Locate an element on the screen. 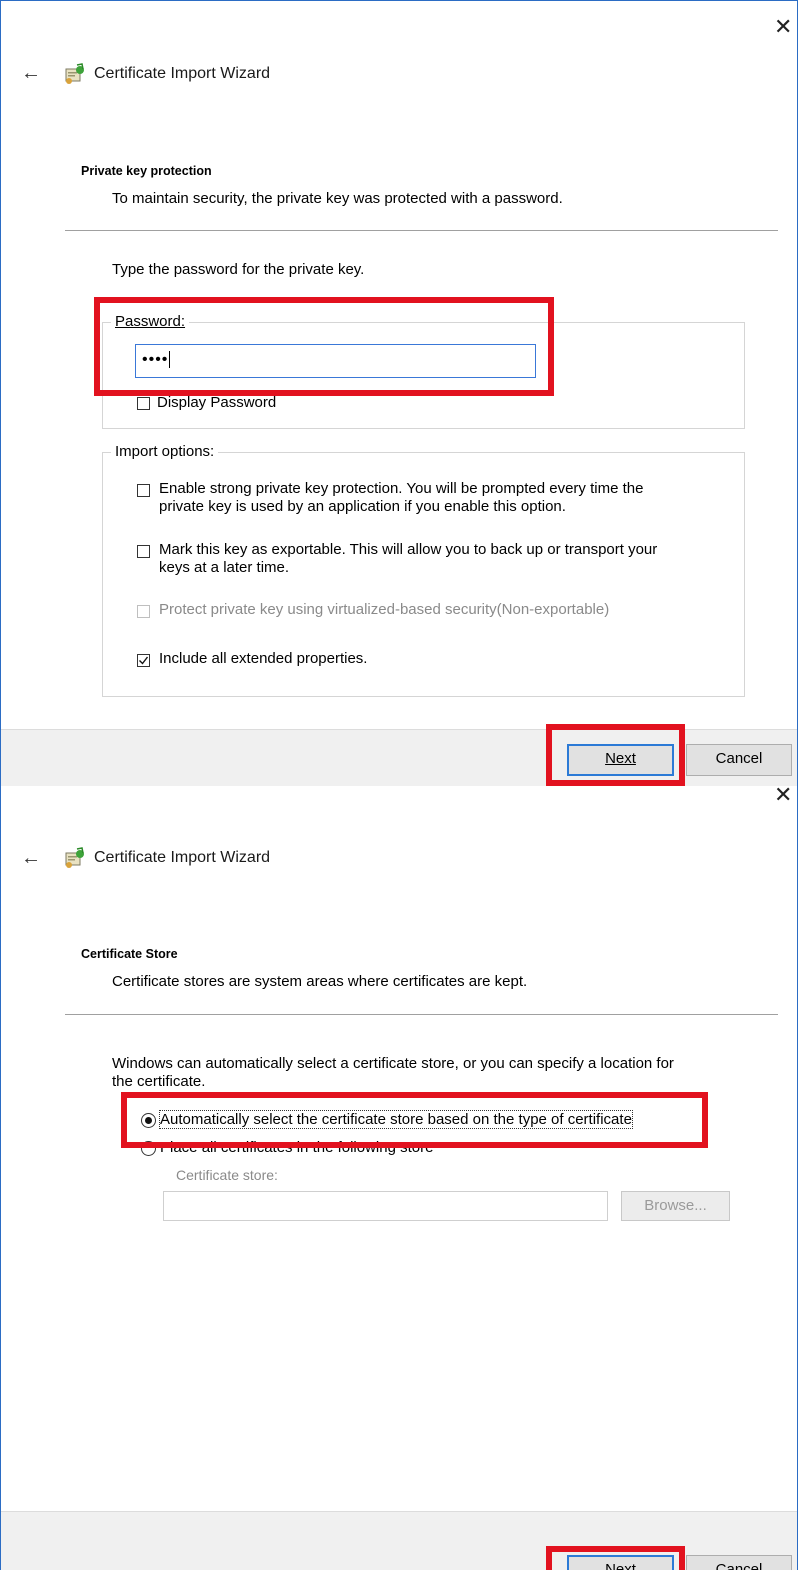 The image size is (798, 1570). extended-properties-label: Include all extended properties. is located at coordinates (263, 659).